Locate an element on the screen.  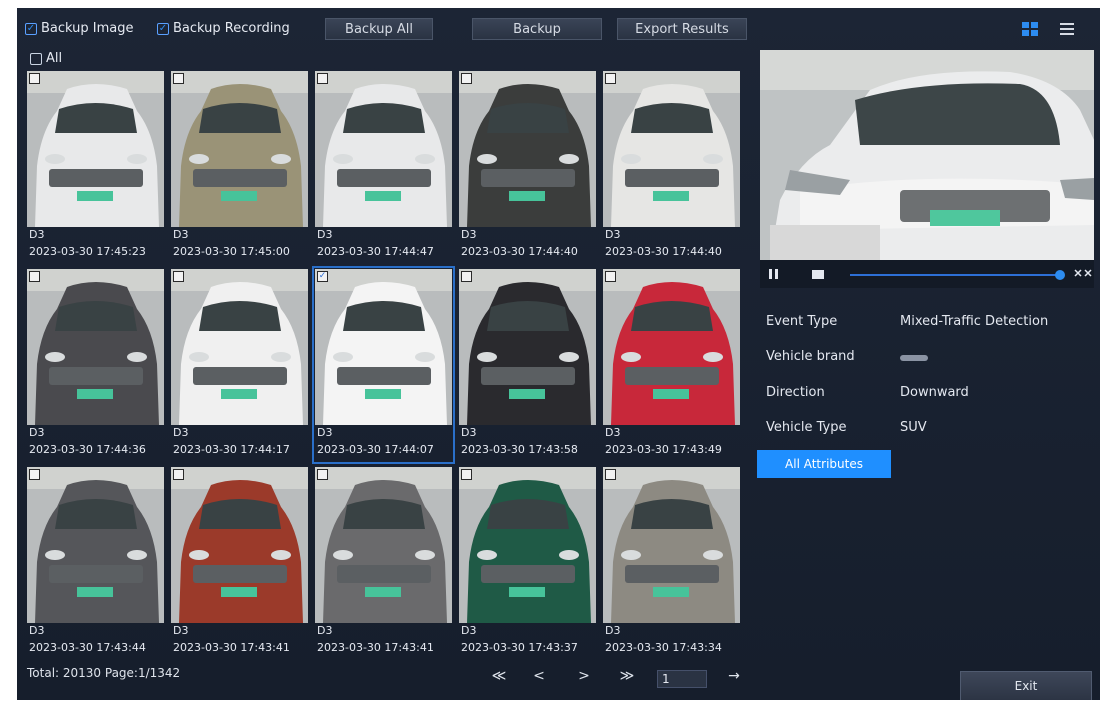
progress-knob is located at coordinates (1060, 275).